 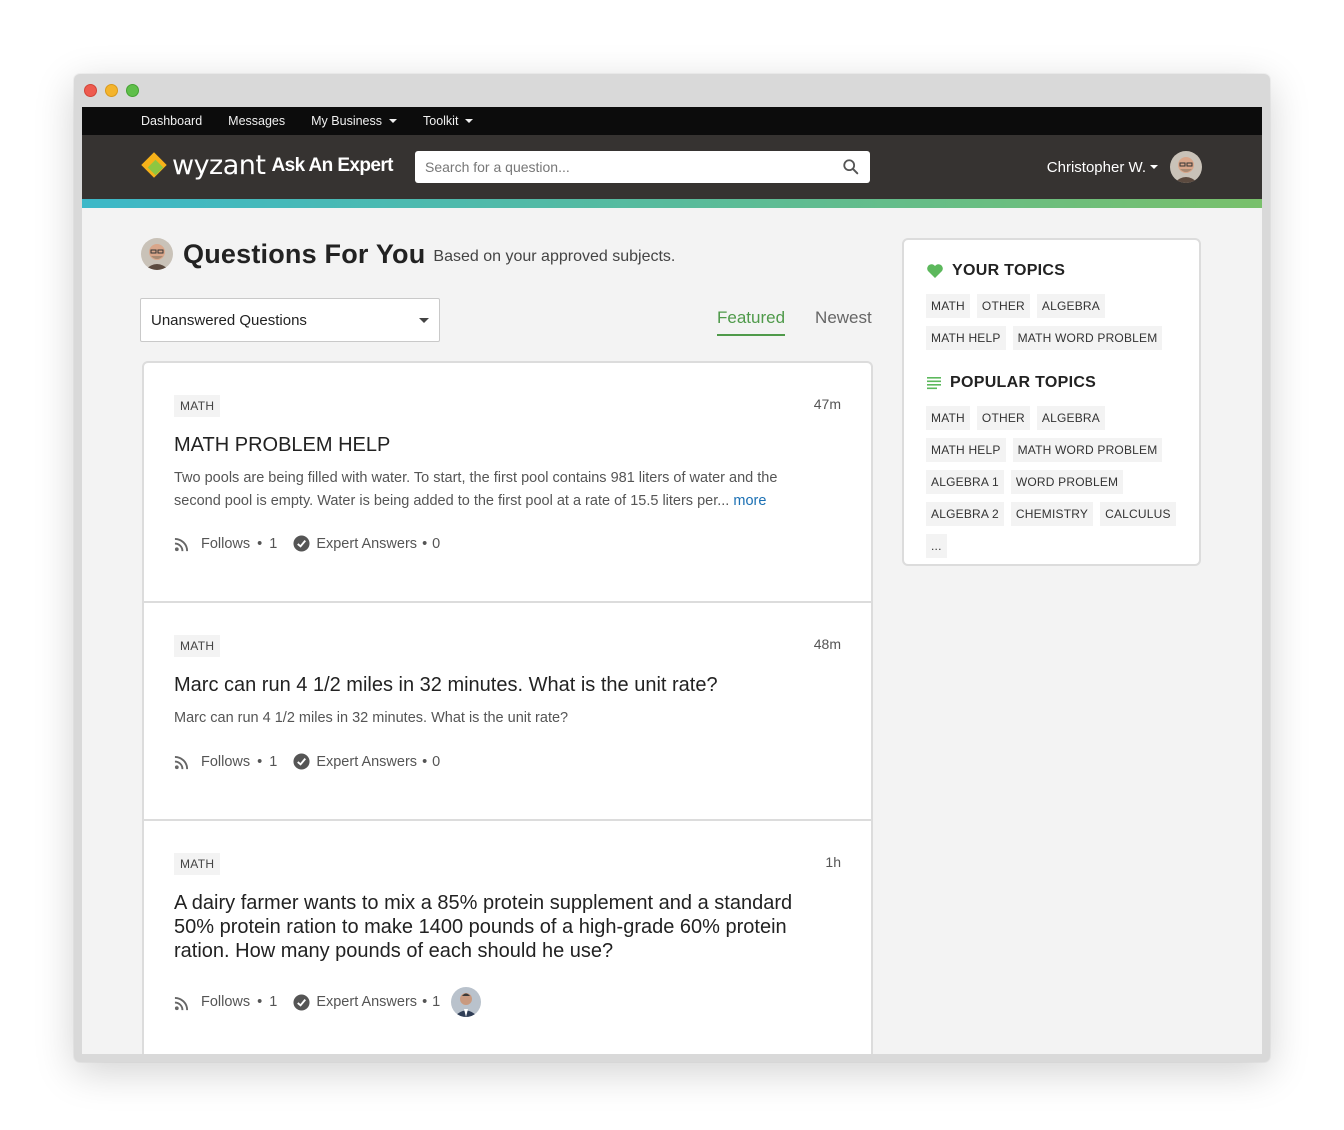 I want to click on follows-label: Follows, so click(x=226, y=761).